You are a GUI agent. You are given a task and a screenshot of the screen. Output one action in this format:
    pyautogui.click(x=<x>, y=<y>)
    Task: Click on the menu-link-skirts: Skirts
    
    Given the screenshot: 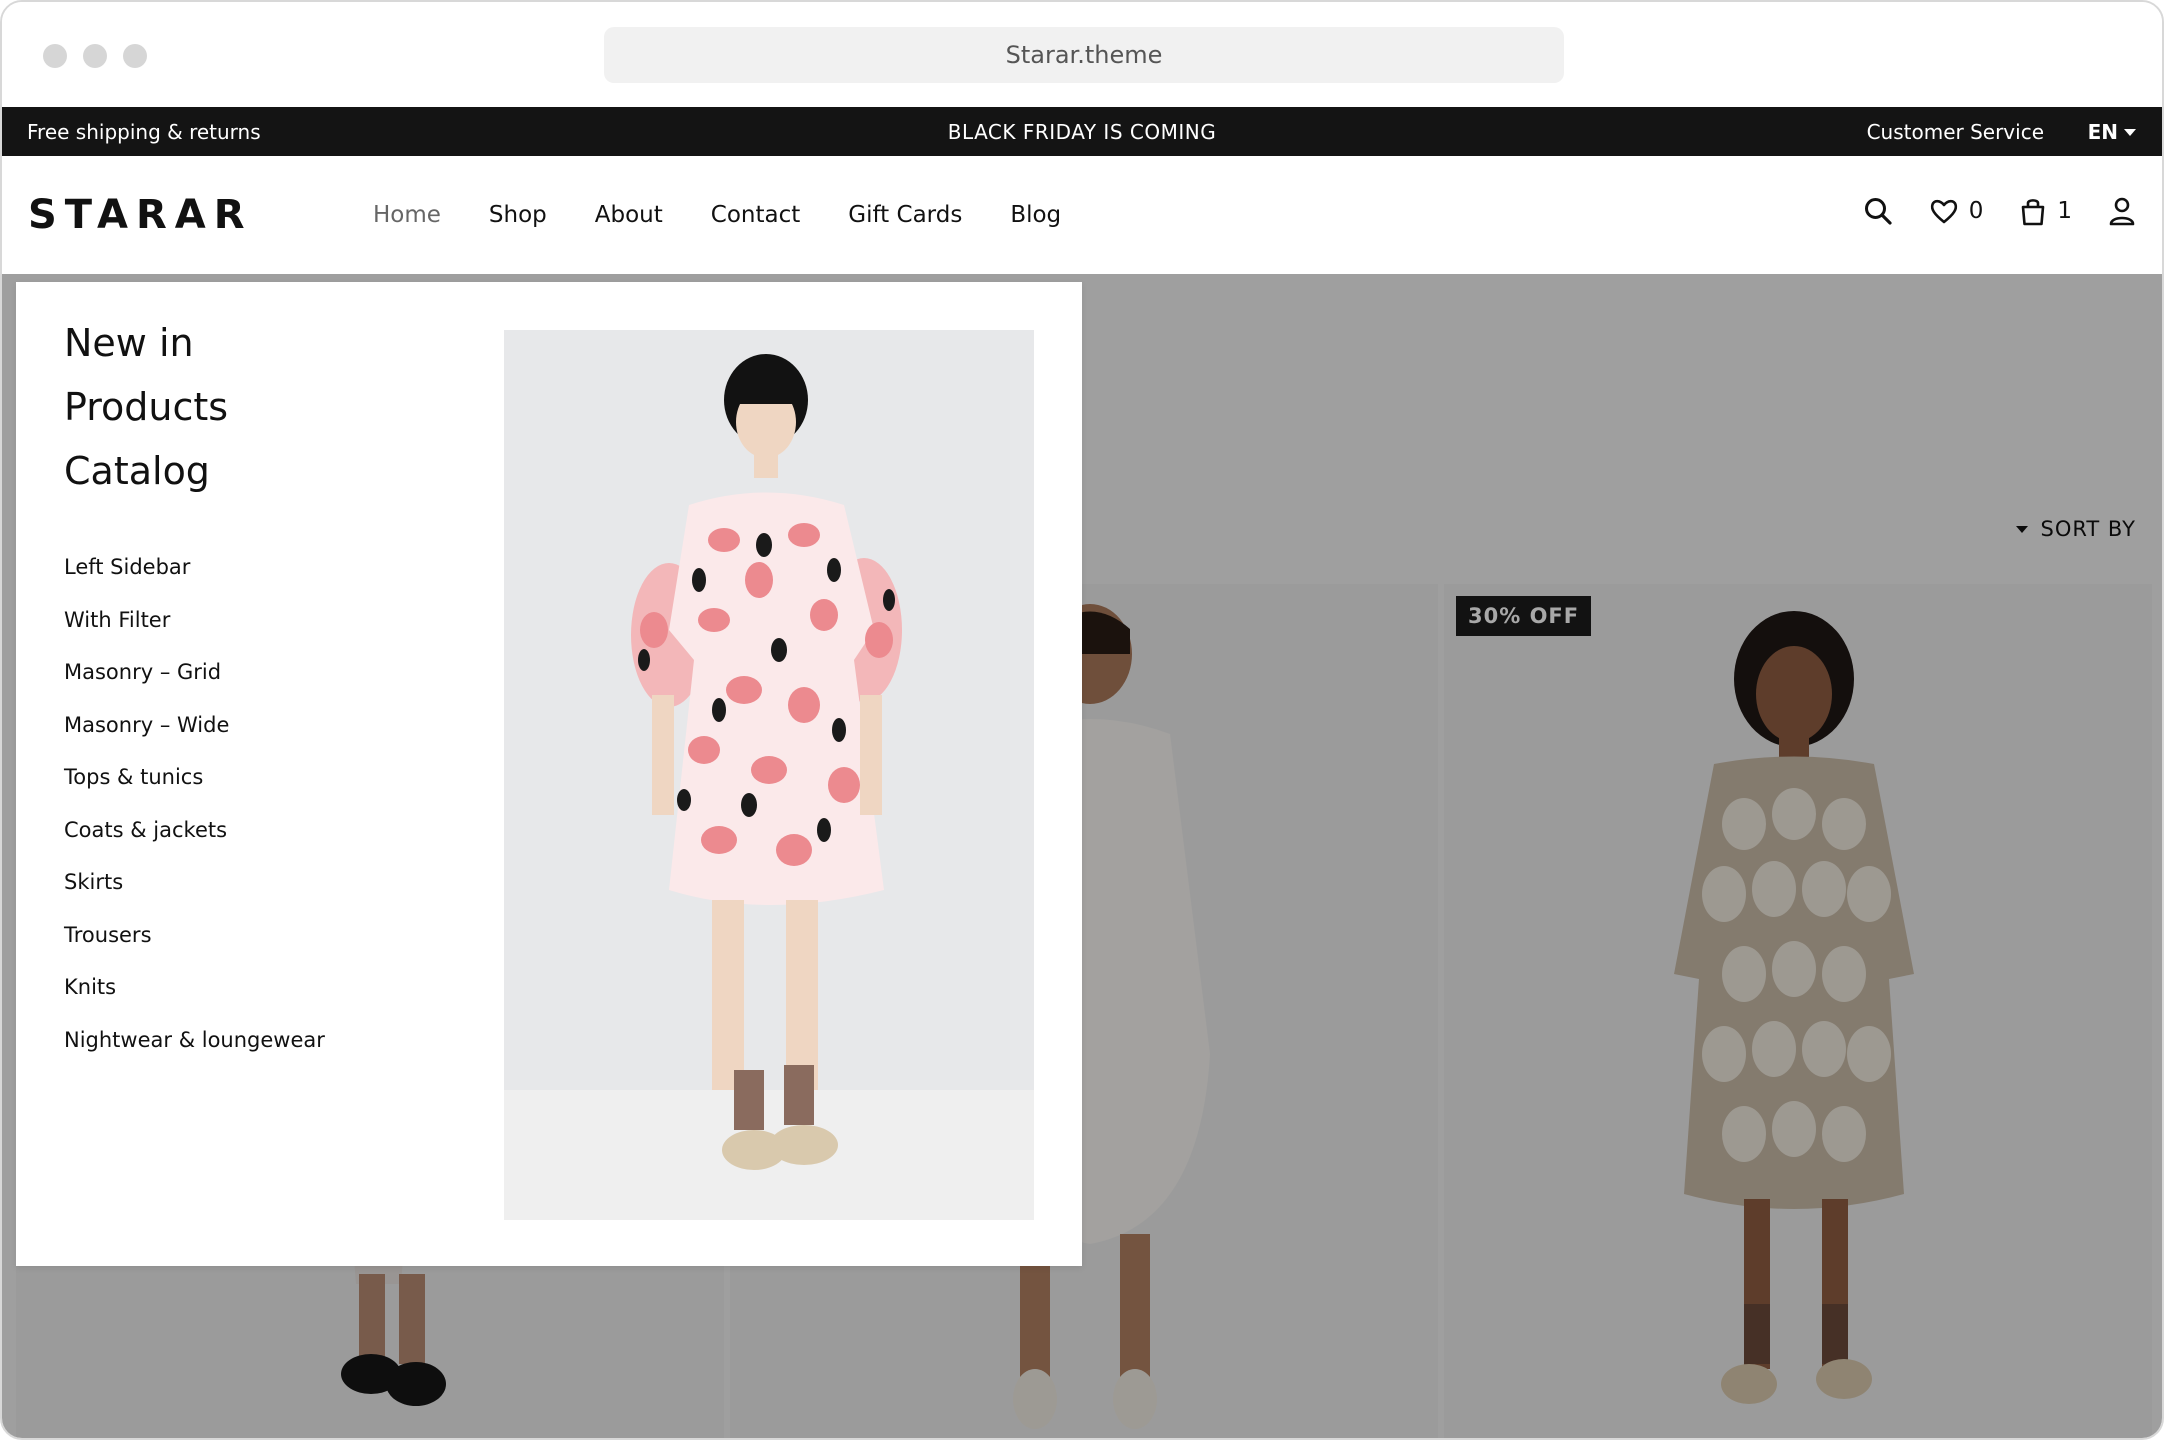 What is the action you would take?
    pyautogui.click(x=194, y=893)
    